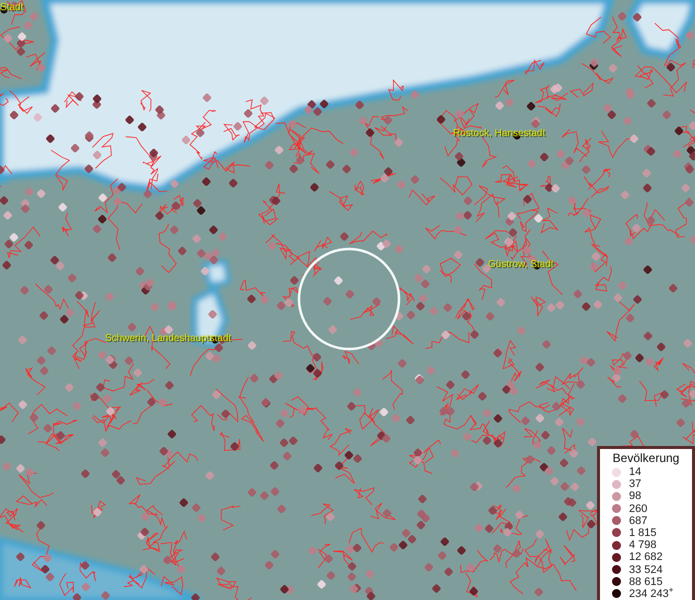  Describe the element at coordinates (646, 457) in the screenshot. I see `legend-title: Bevölkerung` at that location.